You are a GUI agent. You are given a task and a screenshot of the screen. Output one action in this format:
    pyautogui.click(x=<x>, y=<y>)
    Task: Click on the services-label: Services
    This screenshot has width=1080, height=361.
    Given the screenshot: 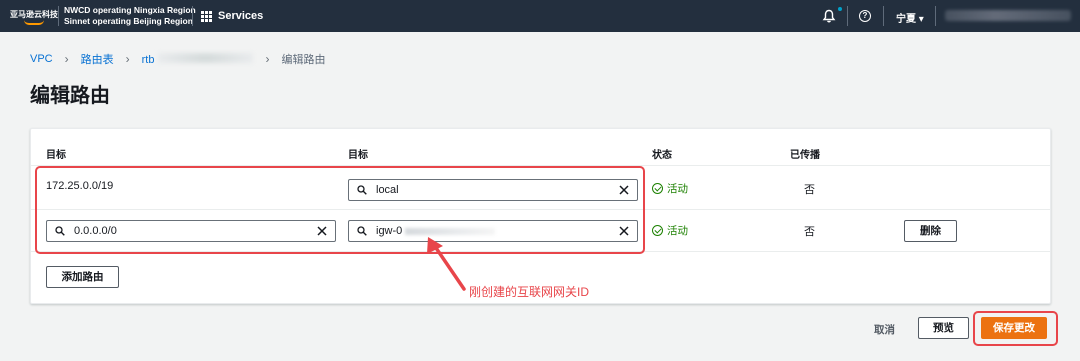 What is the action you would take?
    pyautogui.click(x=241, y=16)
    